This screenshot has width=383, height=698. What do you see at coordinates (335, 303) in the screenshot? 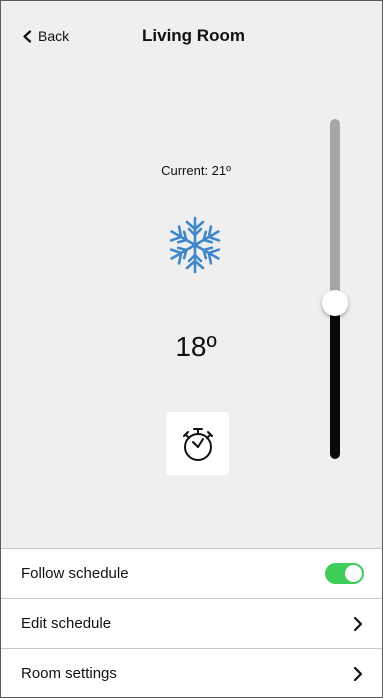
I see `slider-thumb` at bounding box center [335, 303].